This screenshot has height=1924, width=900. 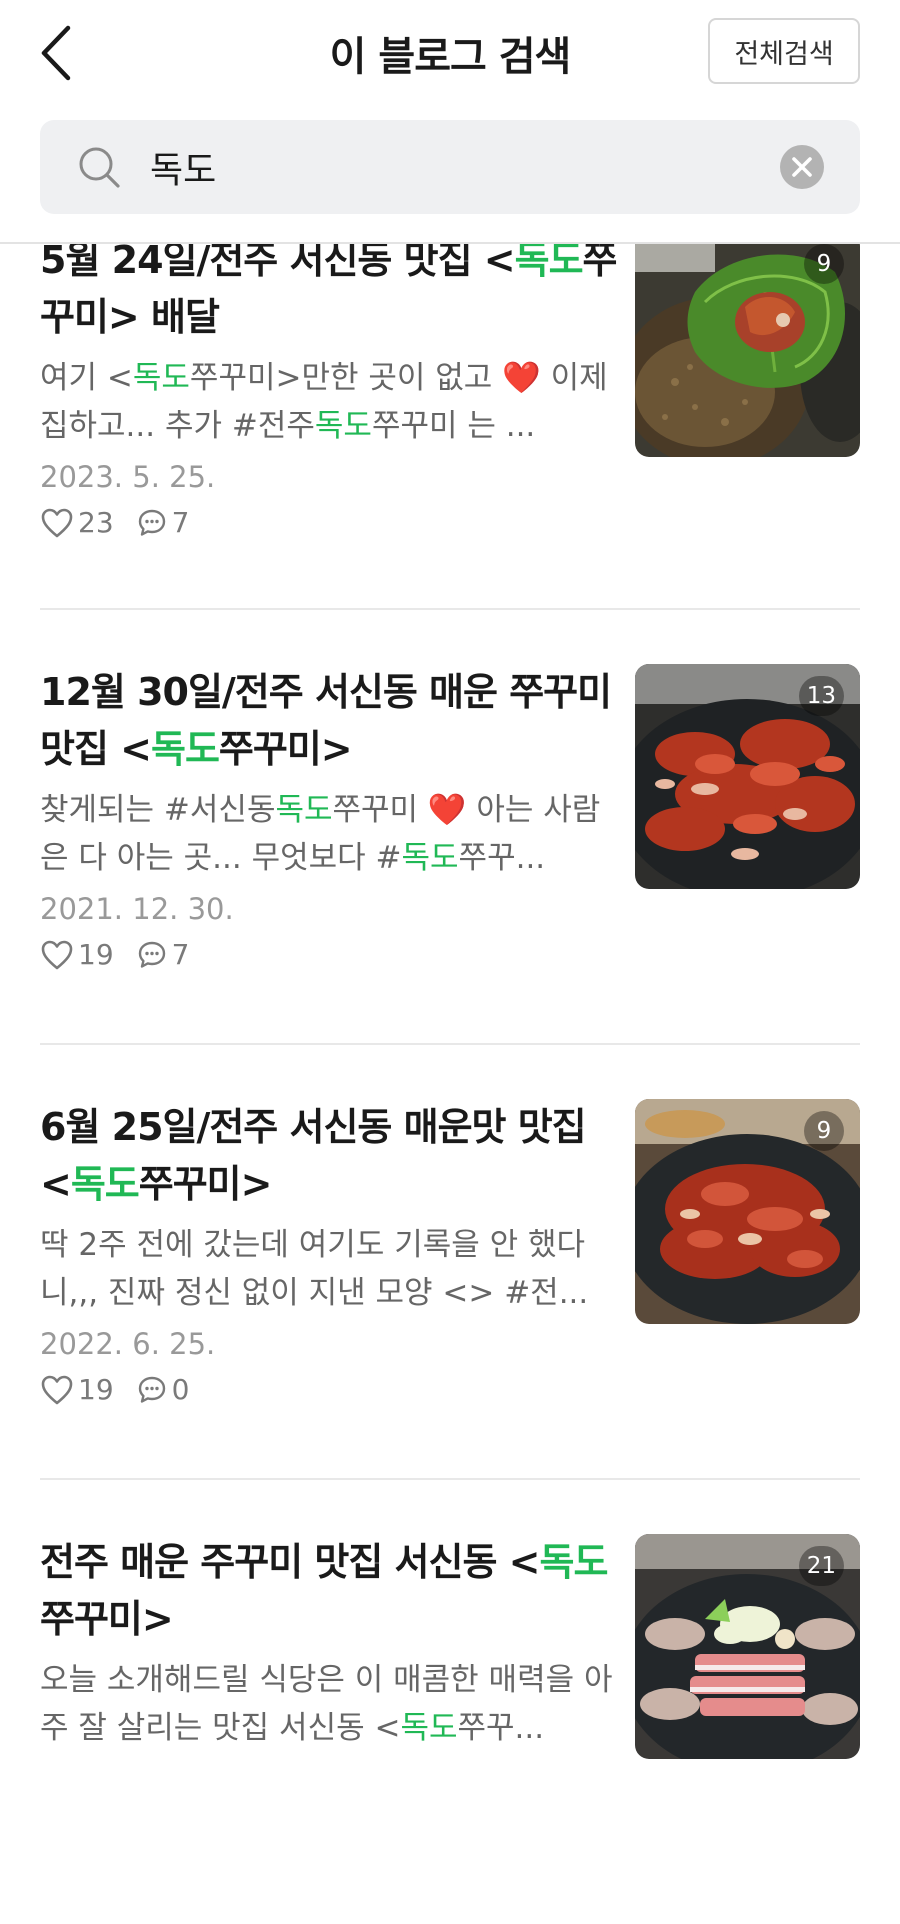 What do you see at coordinates (821, 1566) in the screenshot?
I see `photo-count-badge: 21` at bounding box center [821, 1566].